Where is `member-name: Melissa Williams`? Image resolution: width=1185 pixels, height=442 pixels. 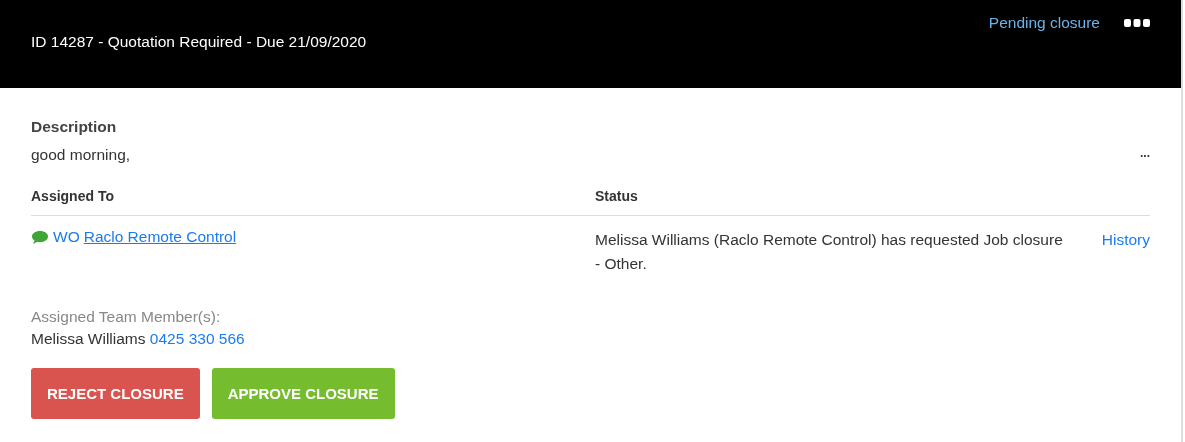
member-name: Melissa Williams is located at coordinates (88, 338).